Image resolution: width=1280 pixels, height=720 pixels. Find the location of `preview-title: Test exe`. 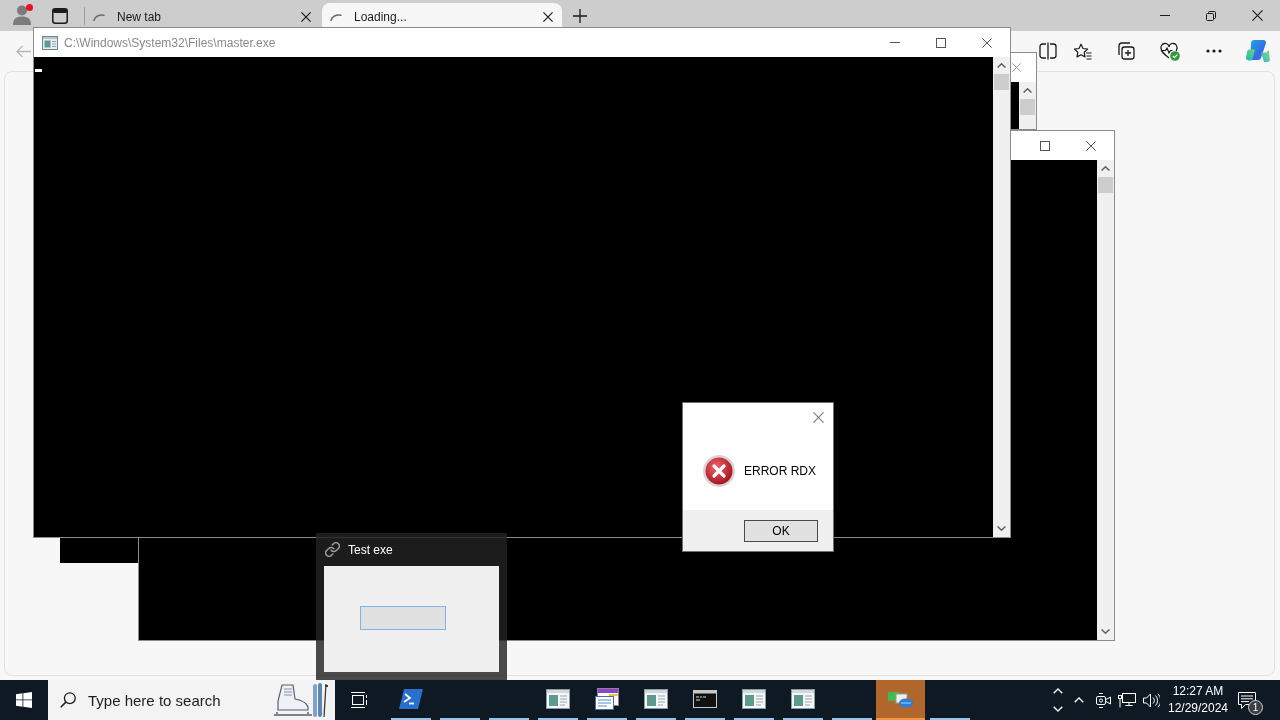

preview-title: Test exe is located at coordinates (370, 549).